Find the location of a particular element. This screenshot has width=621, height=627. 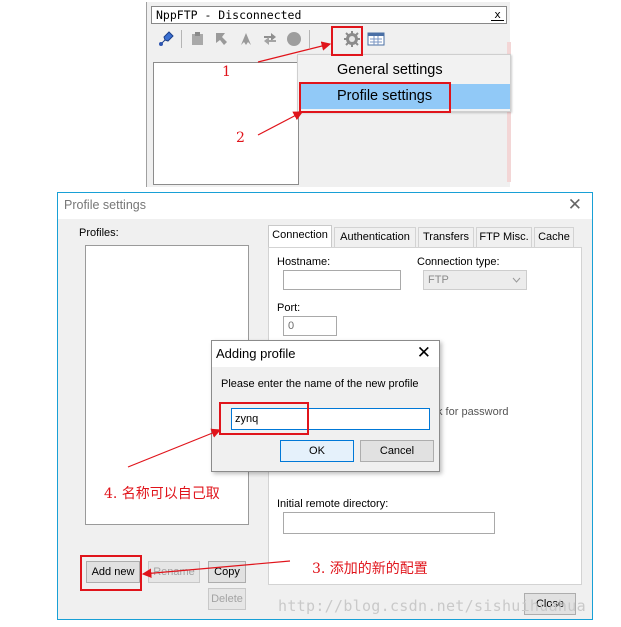

cancel-button: Cancel is located at coordinates (397, 451).